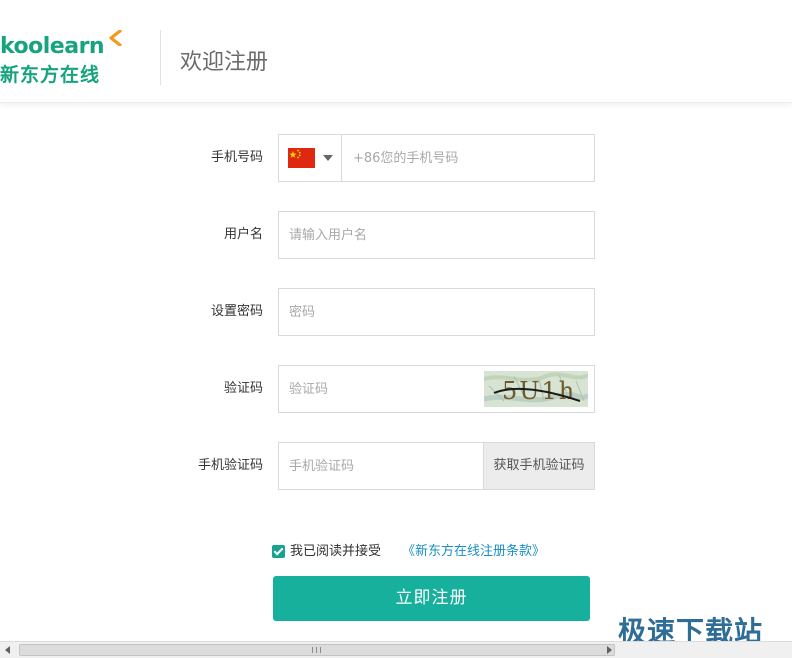 This screenshot has width=792, height=658. What do you see at coordinates (8, 650) in the screenshot?
I see `scroll-left-arrow-icon` at bounding box center [8, 650].